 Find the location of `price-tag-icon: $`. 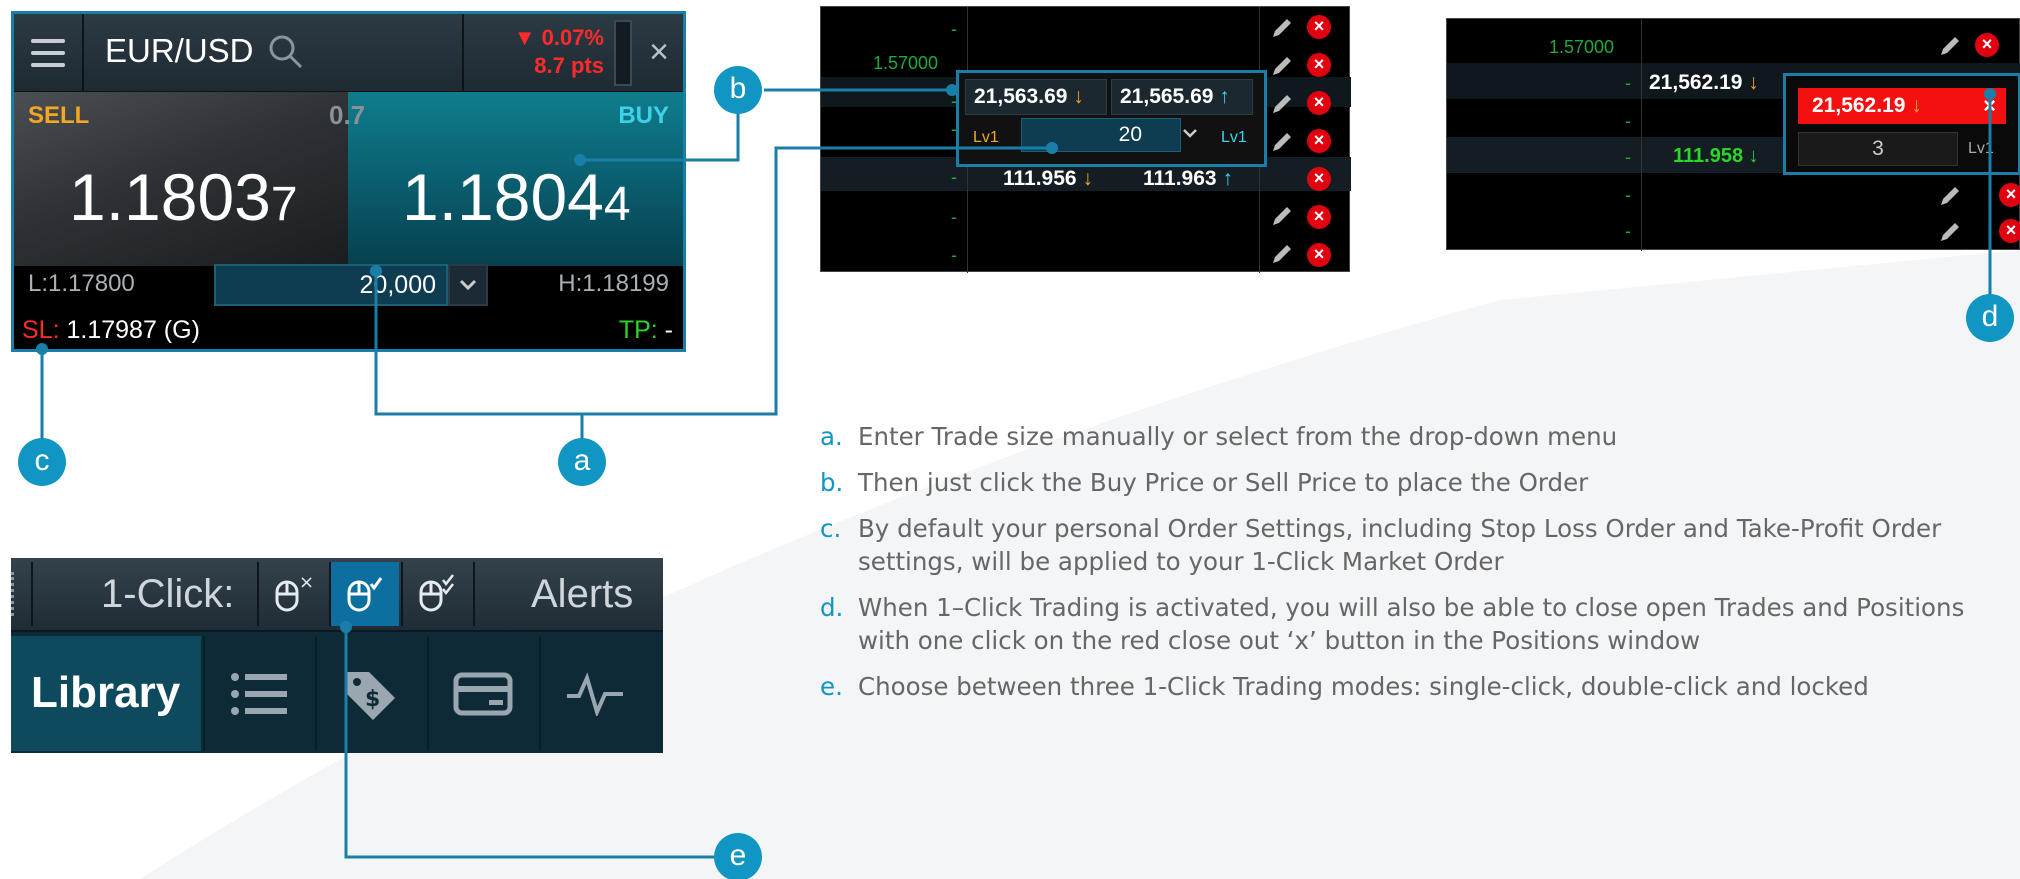

price-tag-icon: $ is located at coordinates (370, 693).